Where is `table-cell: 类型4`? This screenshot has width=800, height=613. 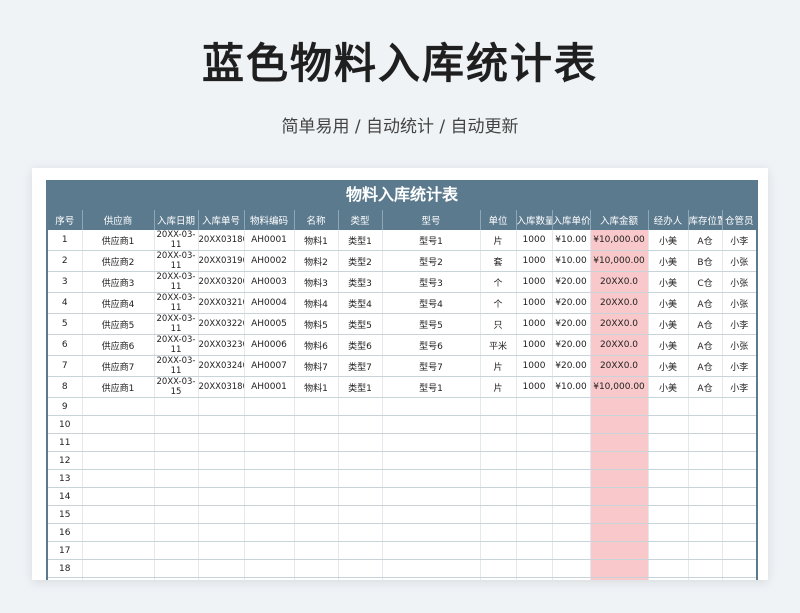 table-cell: 类型4 is located at coordinates (359, 303).